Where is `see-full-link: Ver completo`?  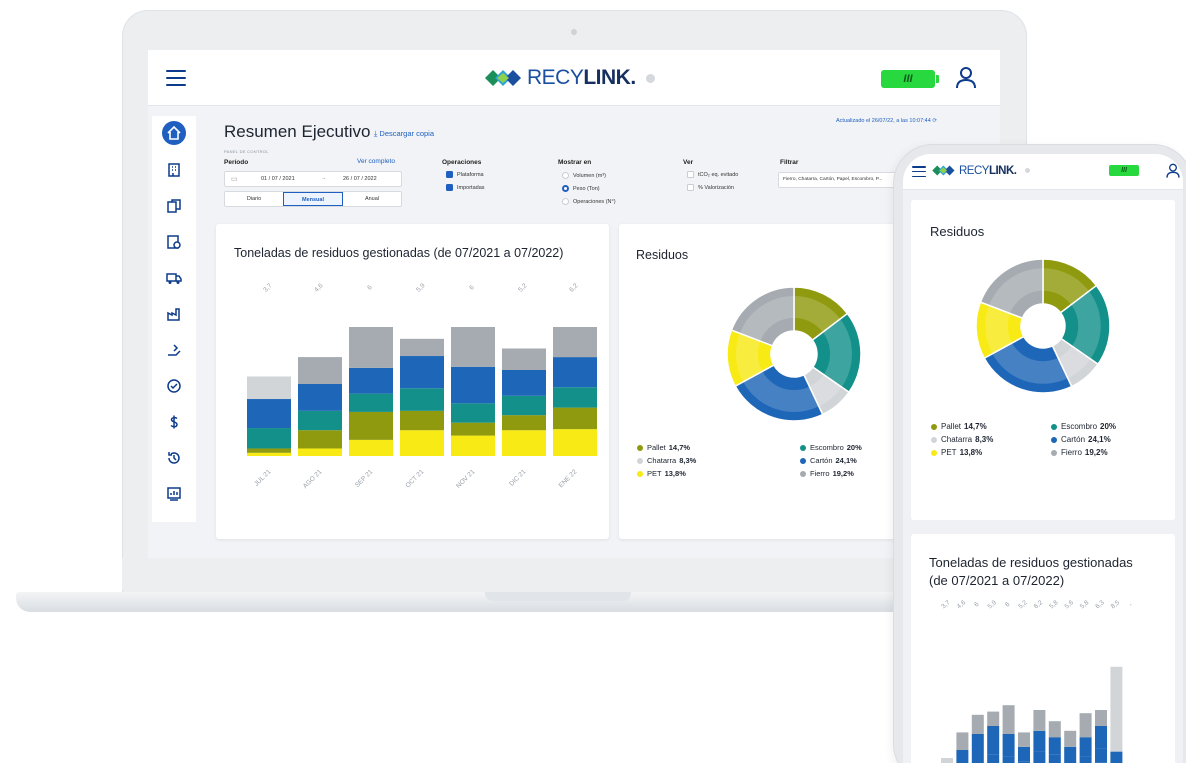 see-full-link: Ver completo is located at coordinates (376, 161).